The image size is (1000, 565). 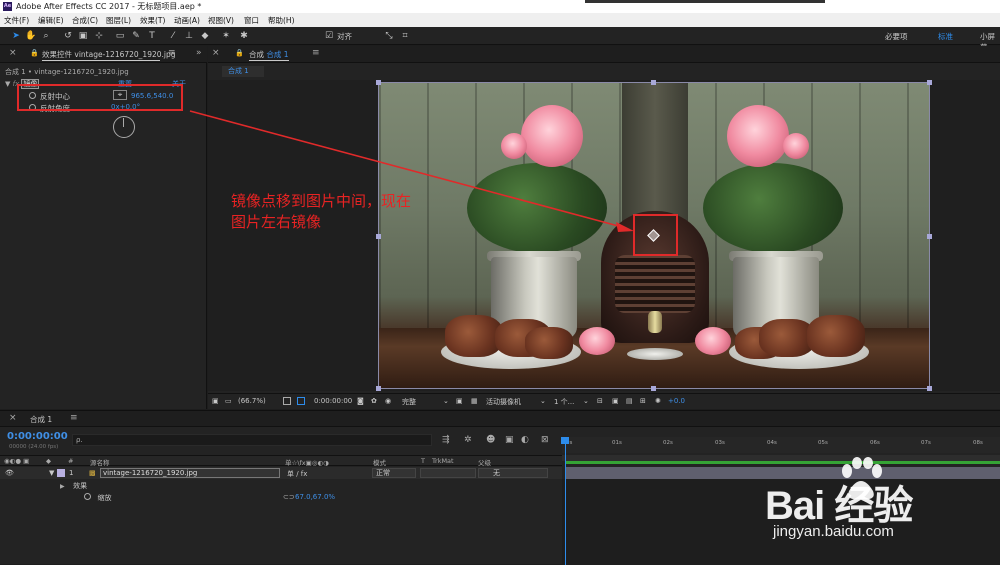 What do you see at coordinates (243, 71) in the screenshot?
I see `comp-subtab: 合成 1` at bounding box center [243, 71].